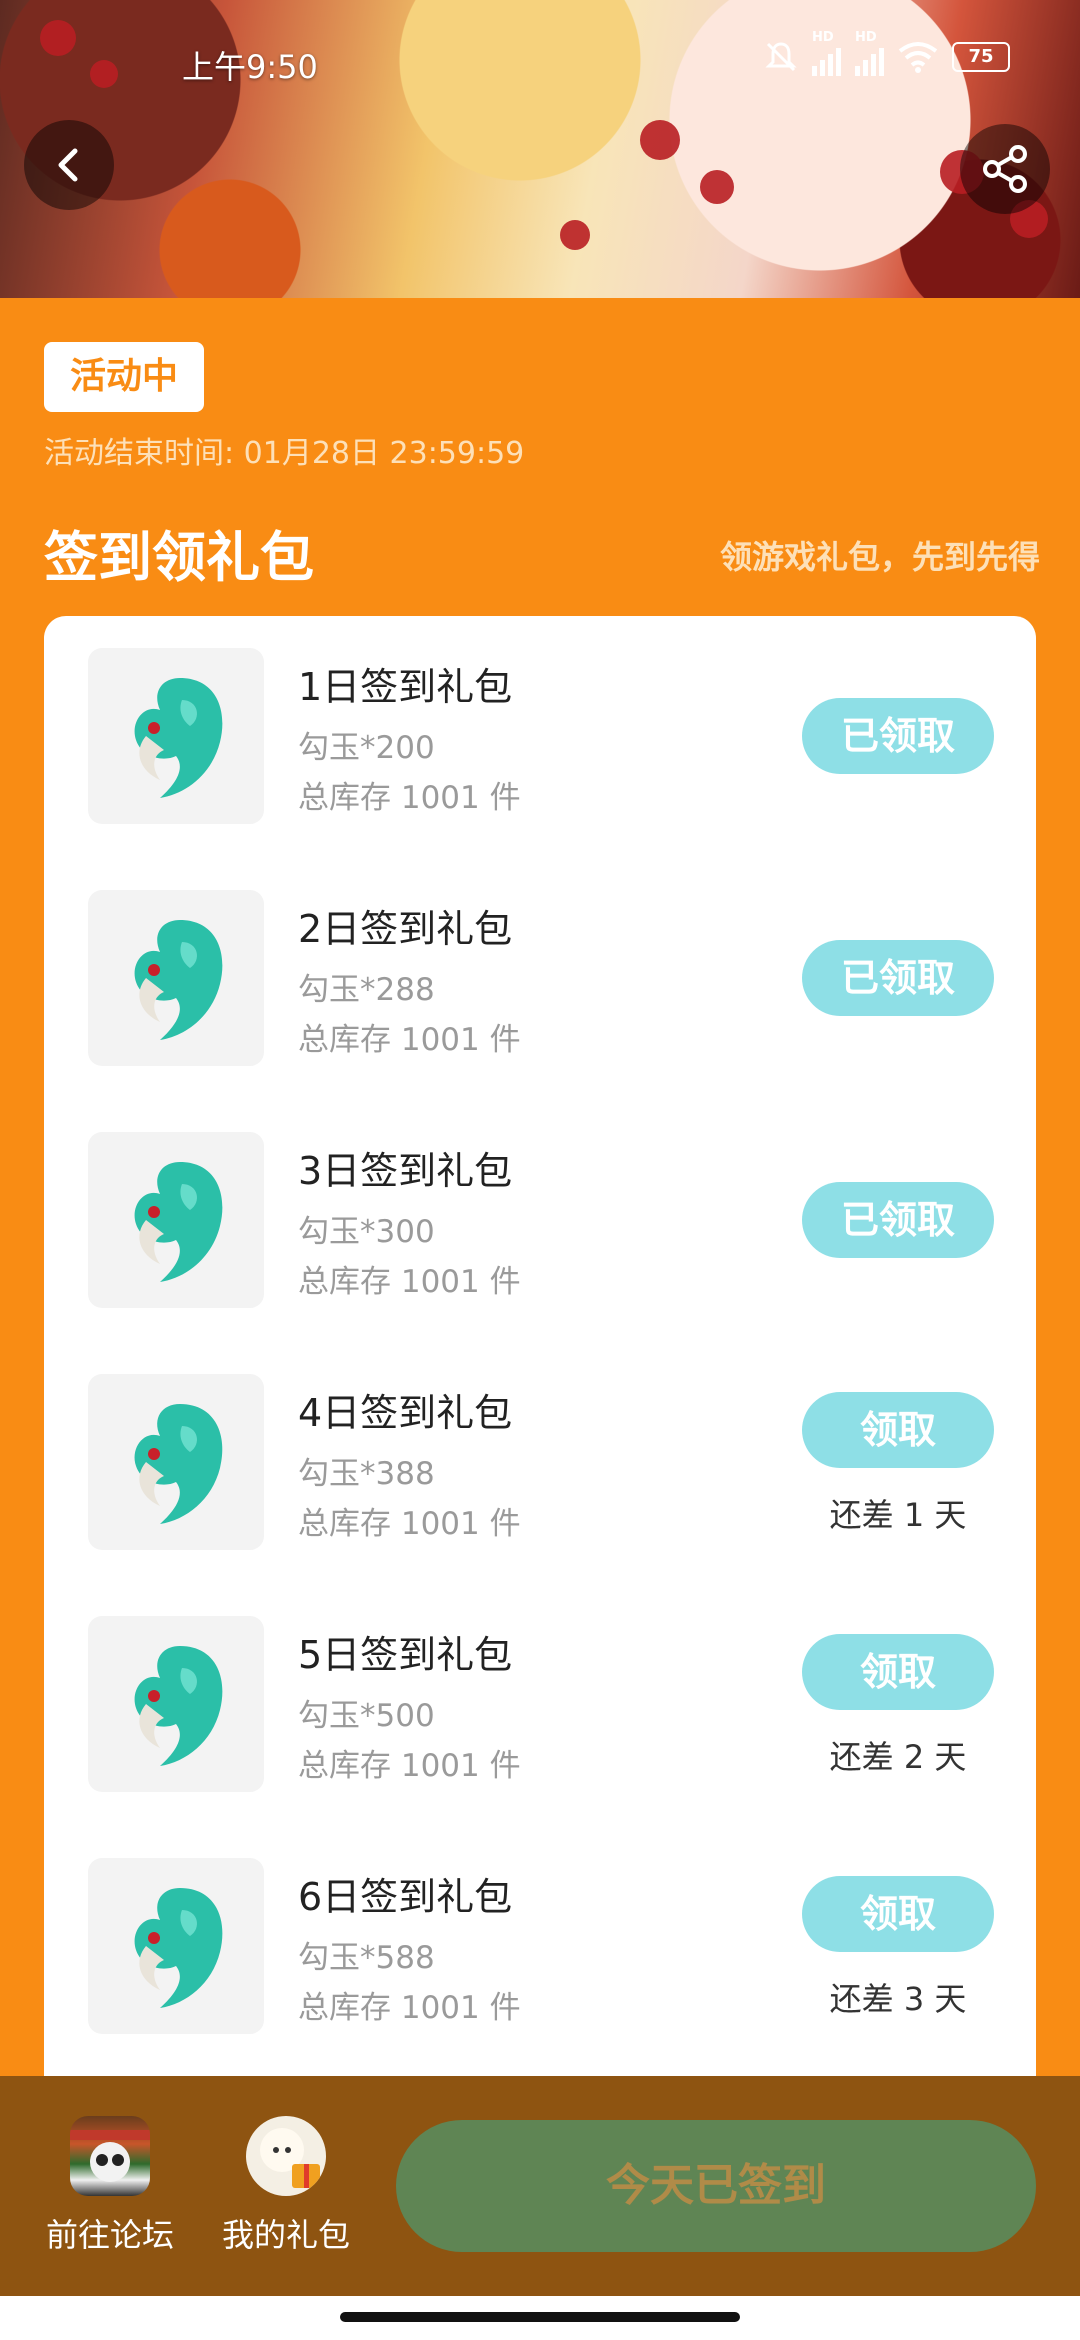  I want to click on gift-reward: 勾玉*588, so click(366, 1958).